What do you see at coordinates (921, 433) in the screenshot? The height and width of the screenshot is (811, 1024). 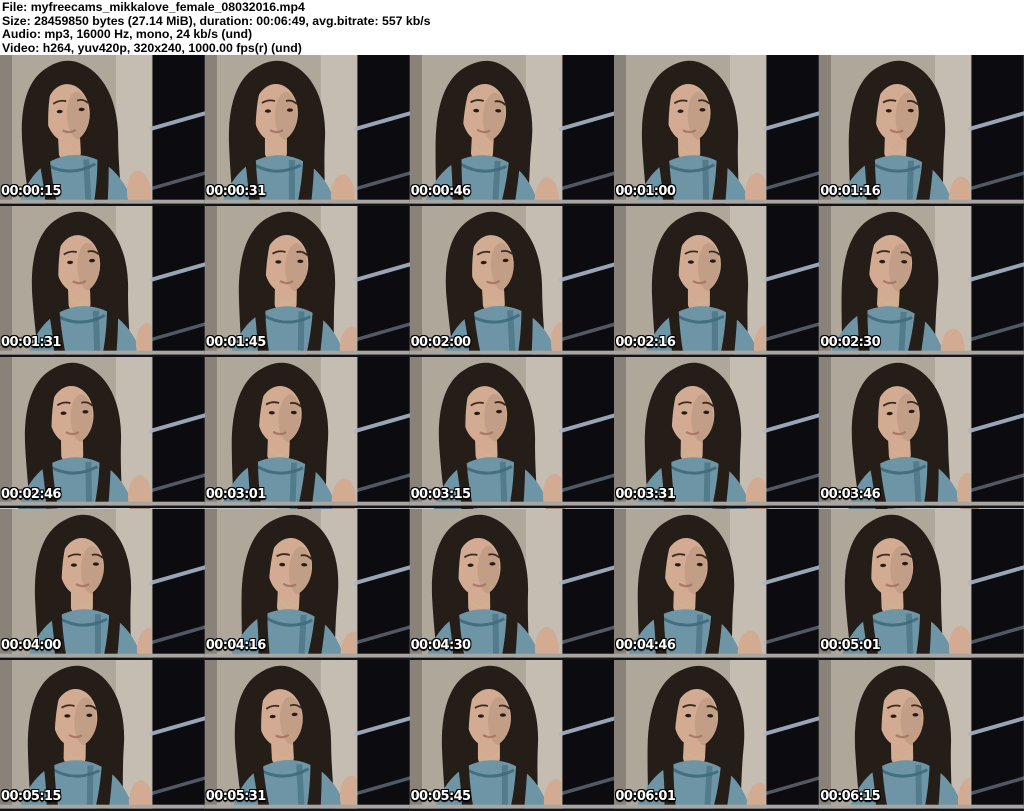 I see `video-thumbnail: 00:03:46` at bounding box center [921, 433].